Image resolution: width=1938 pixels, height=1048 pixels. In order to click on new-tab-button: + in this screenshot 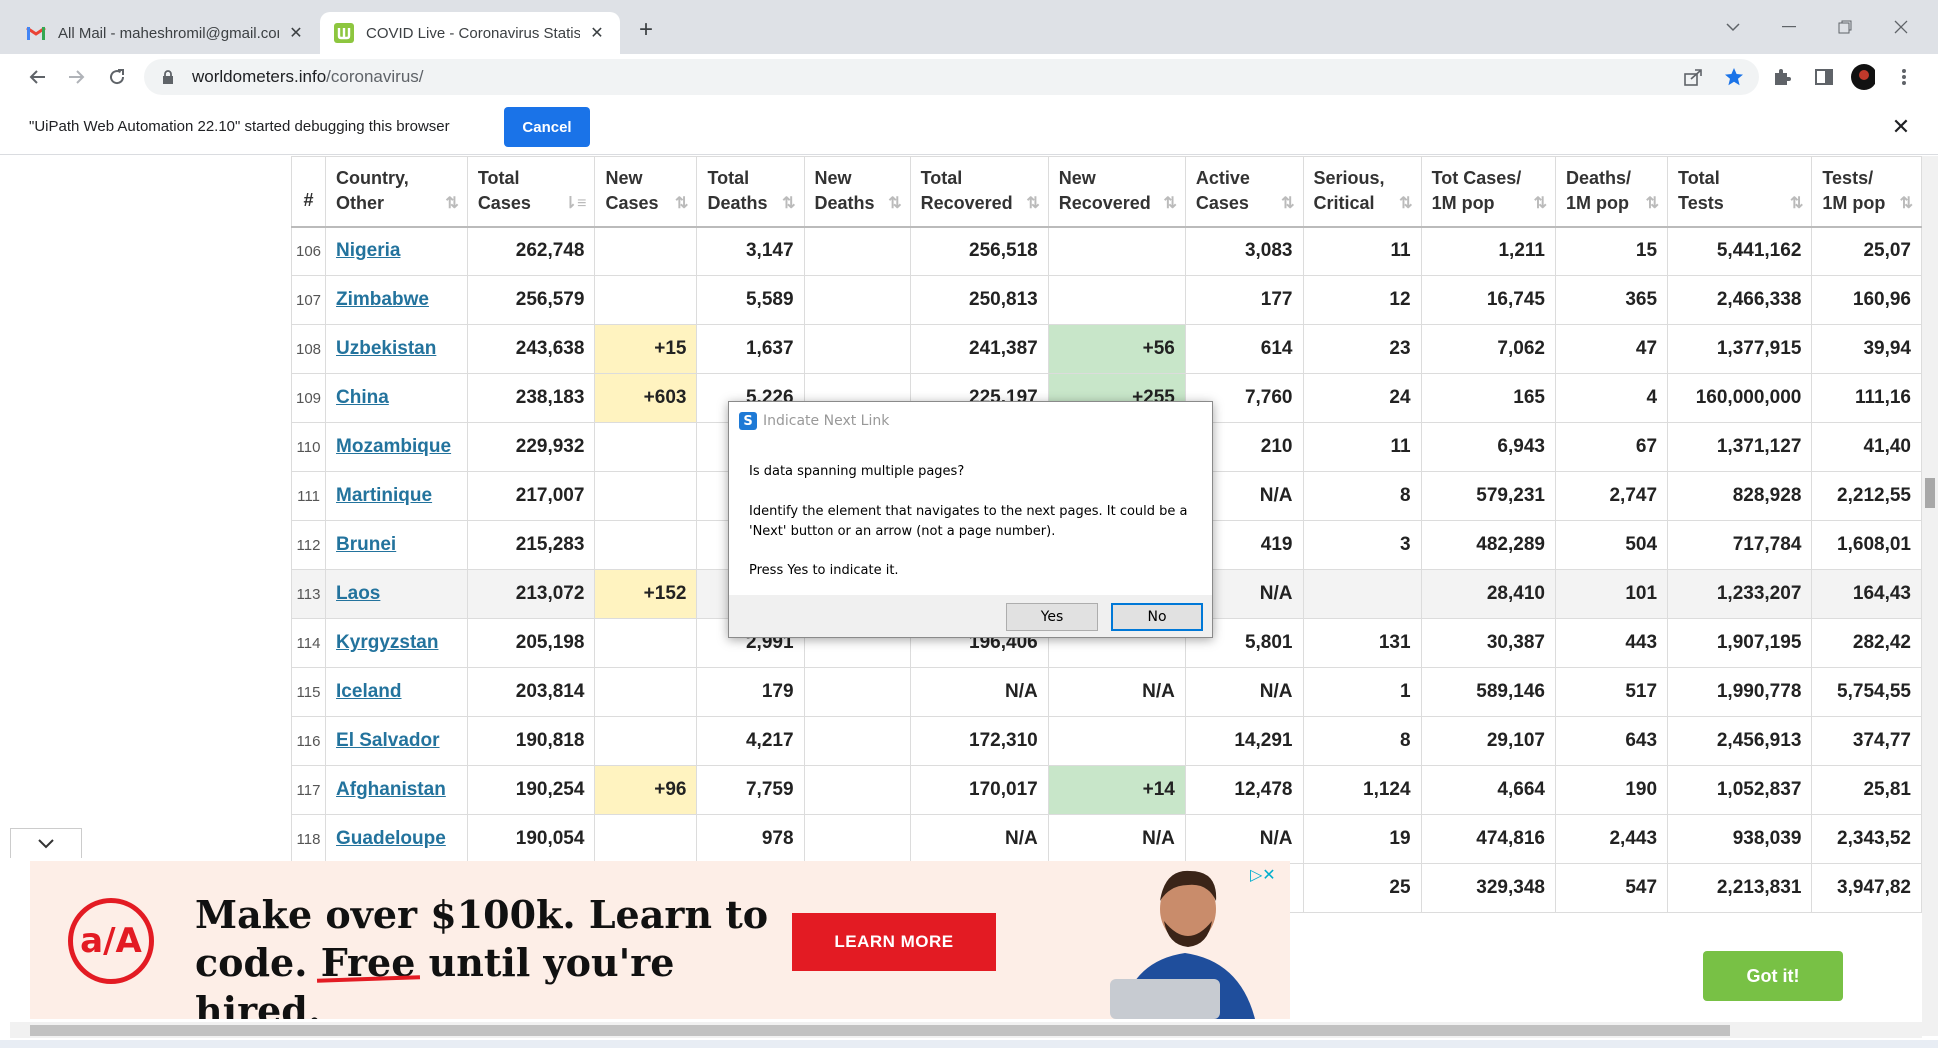, I will do `click(646, 30)`.